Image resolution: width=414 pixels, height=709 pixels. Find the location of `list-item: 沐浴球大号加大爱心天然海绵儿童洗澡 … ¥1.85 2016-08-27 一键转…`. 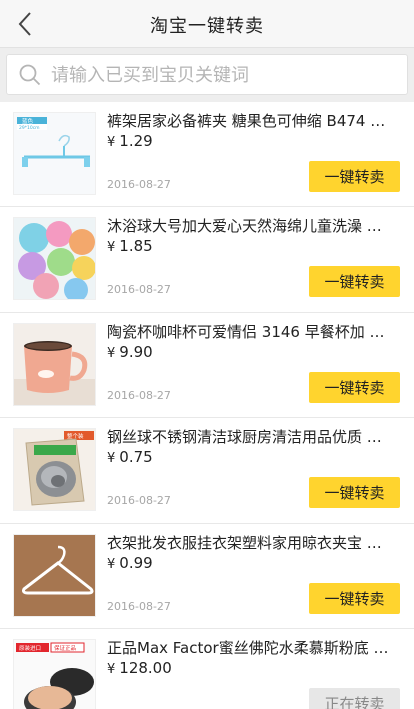

list-item: 沐浴球大号加大爱心天然海绵儿童洗澡 … ¥1.85 2016-08-27 一键转… is located at coordinates (207, 260).